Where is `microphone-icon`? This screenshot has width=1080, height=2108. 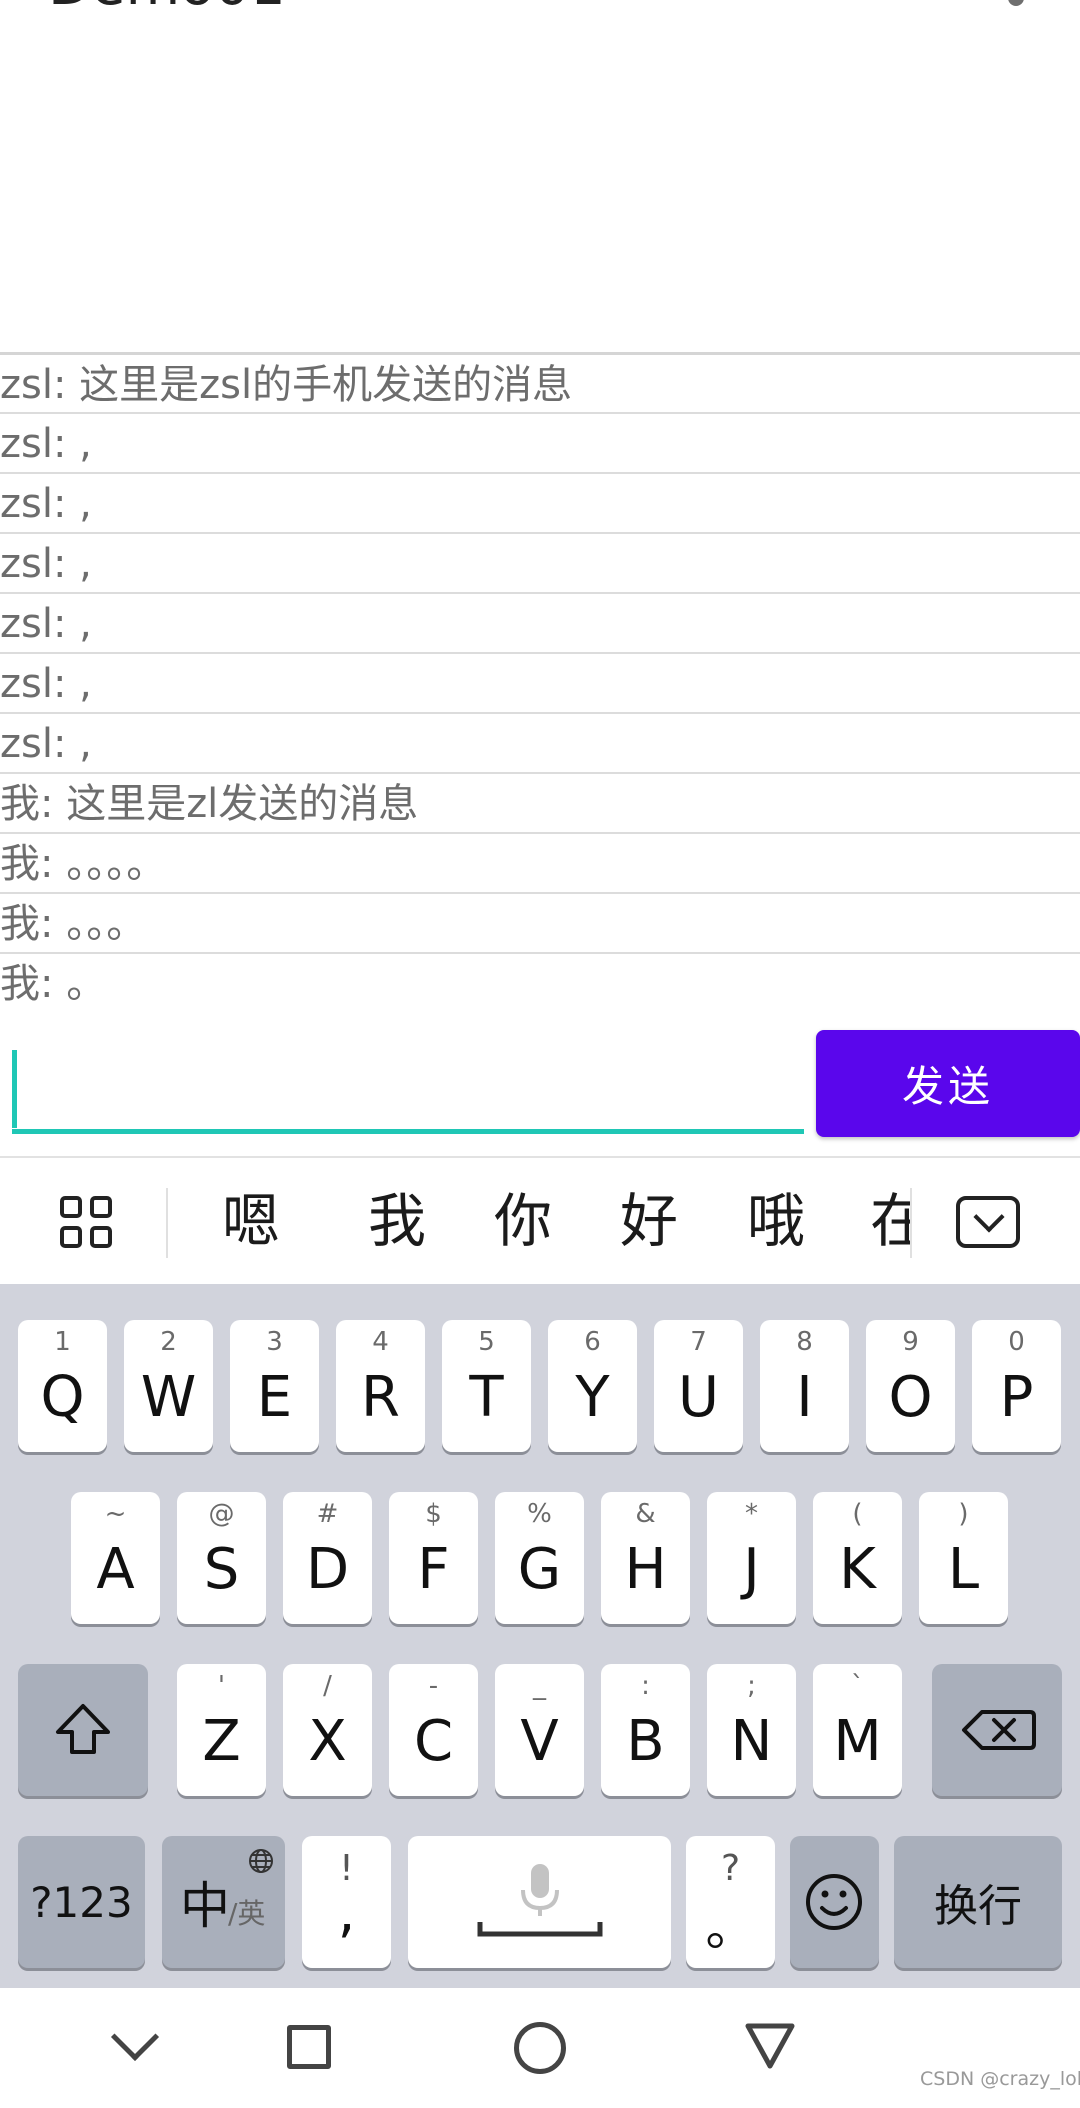
microphone-icon is located at coordinates (540, 1900).